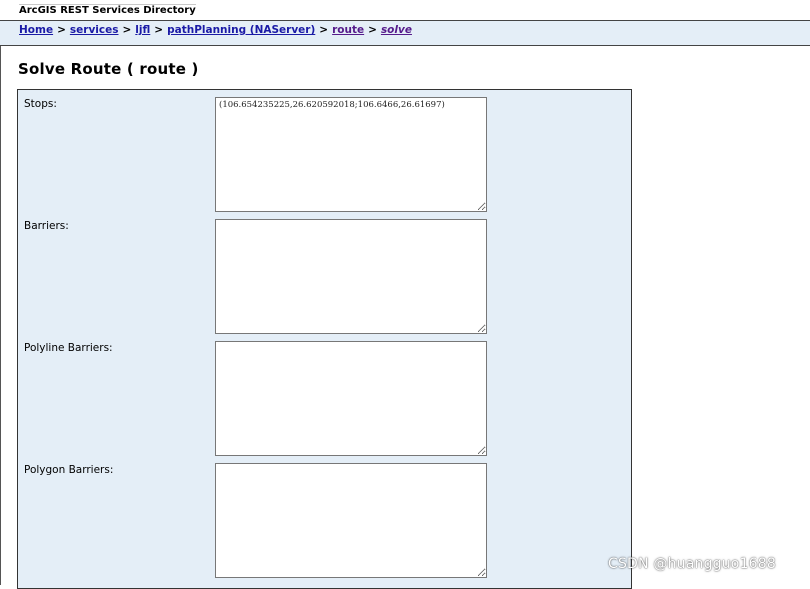  What do you see at coordinates (36, 30) in the screenshot?
I see `breadcrumb-home-link: Home` at bounding box center [36, 30].